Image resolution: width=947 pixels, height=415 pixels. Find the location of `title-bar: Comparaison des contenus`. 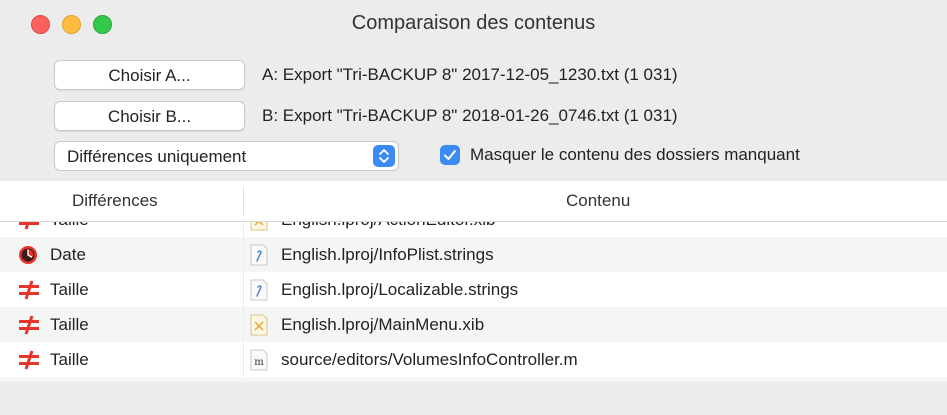

title-bar: Comparaison des contenus is located at coordinates (473, 24).